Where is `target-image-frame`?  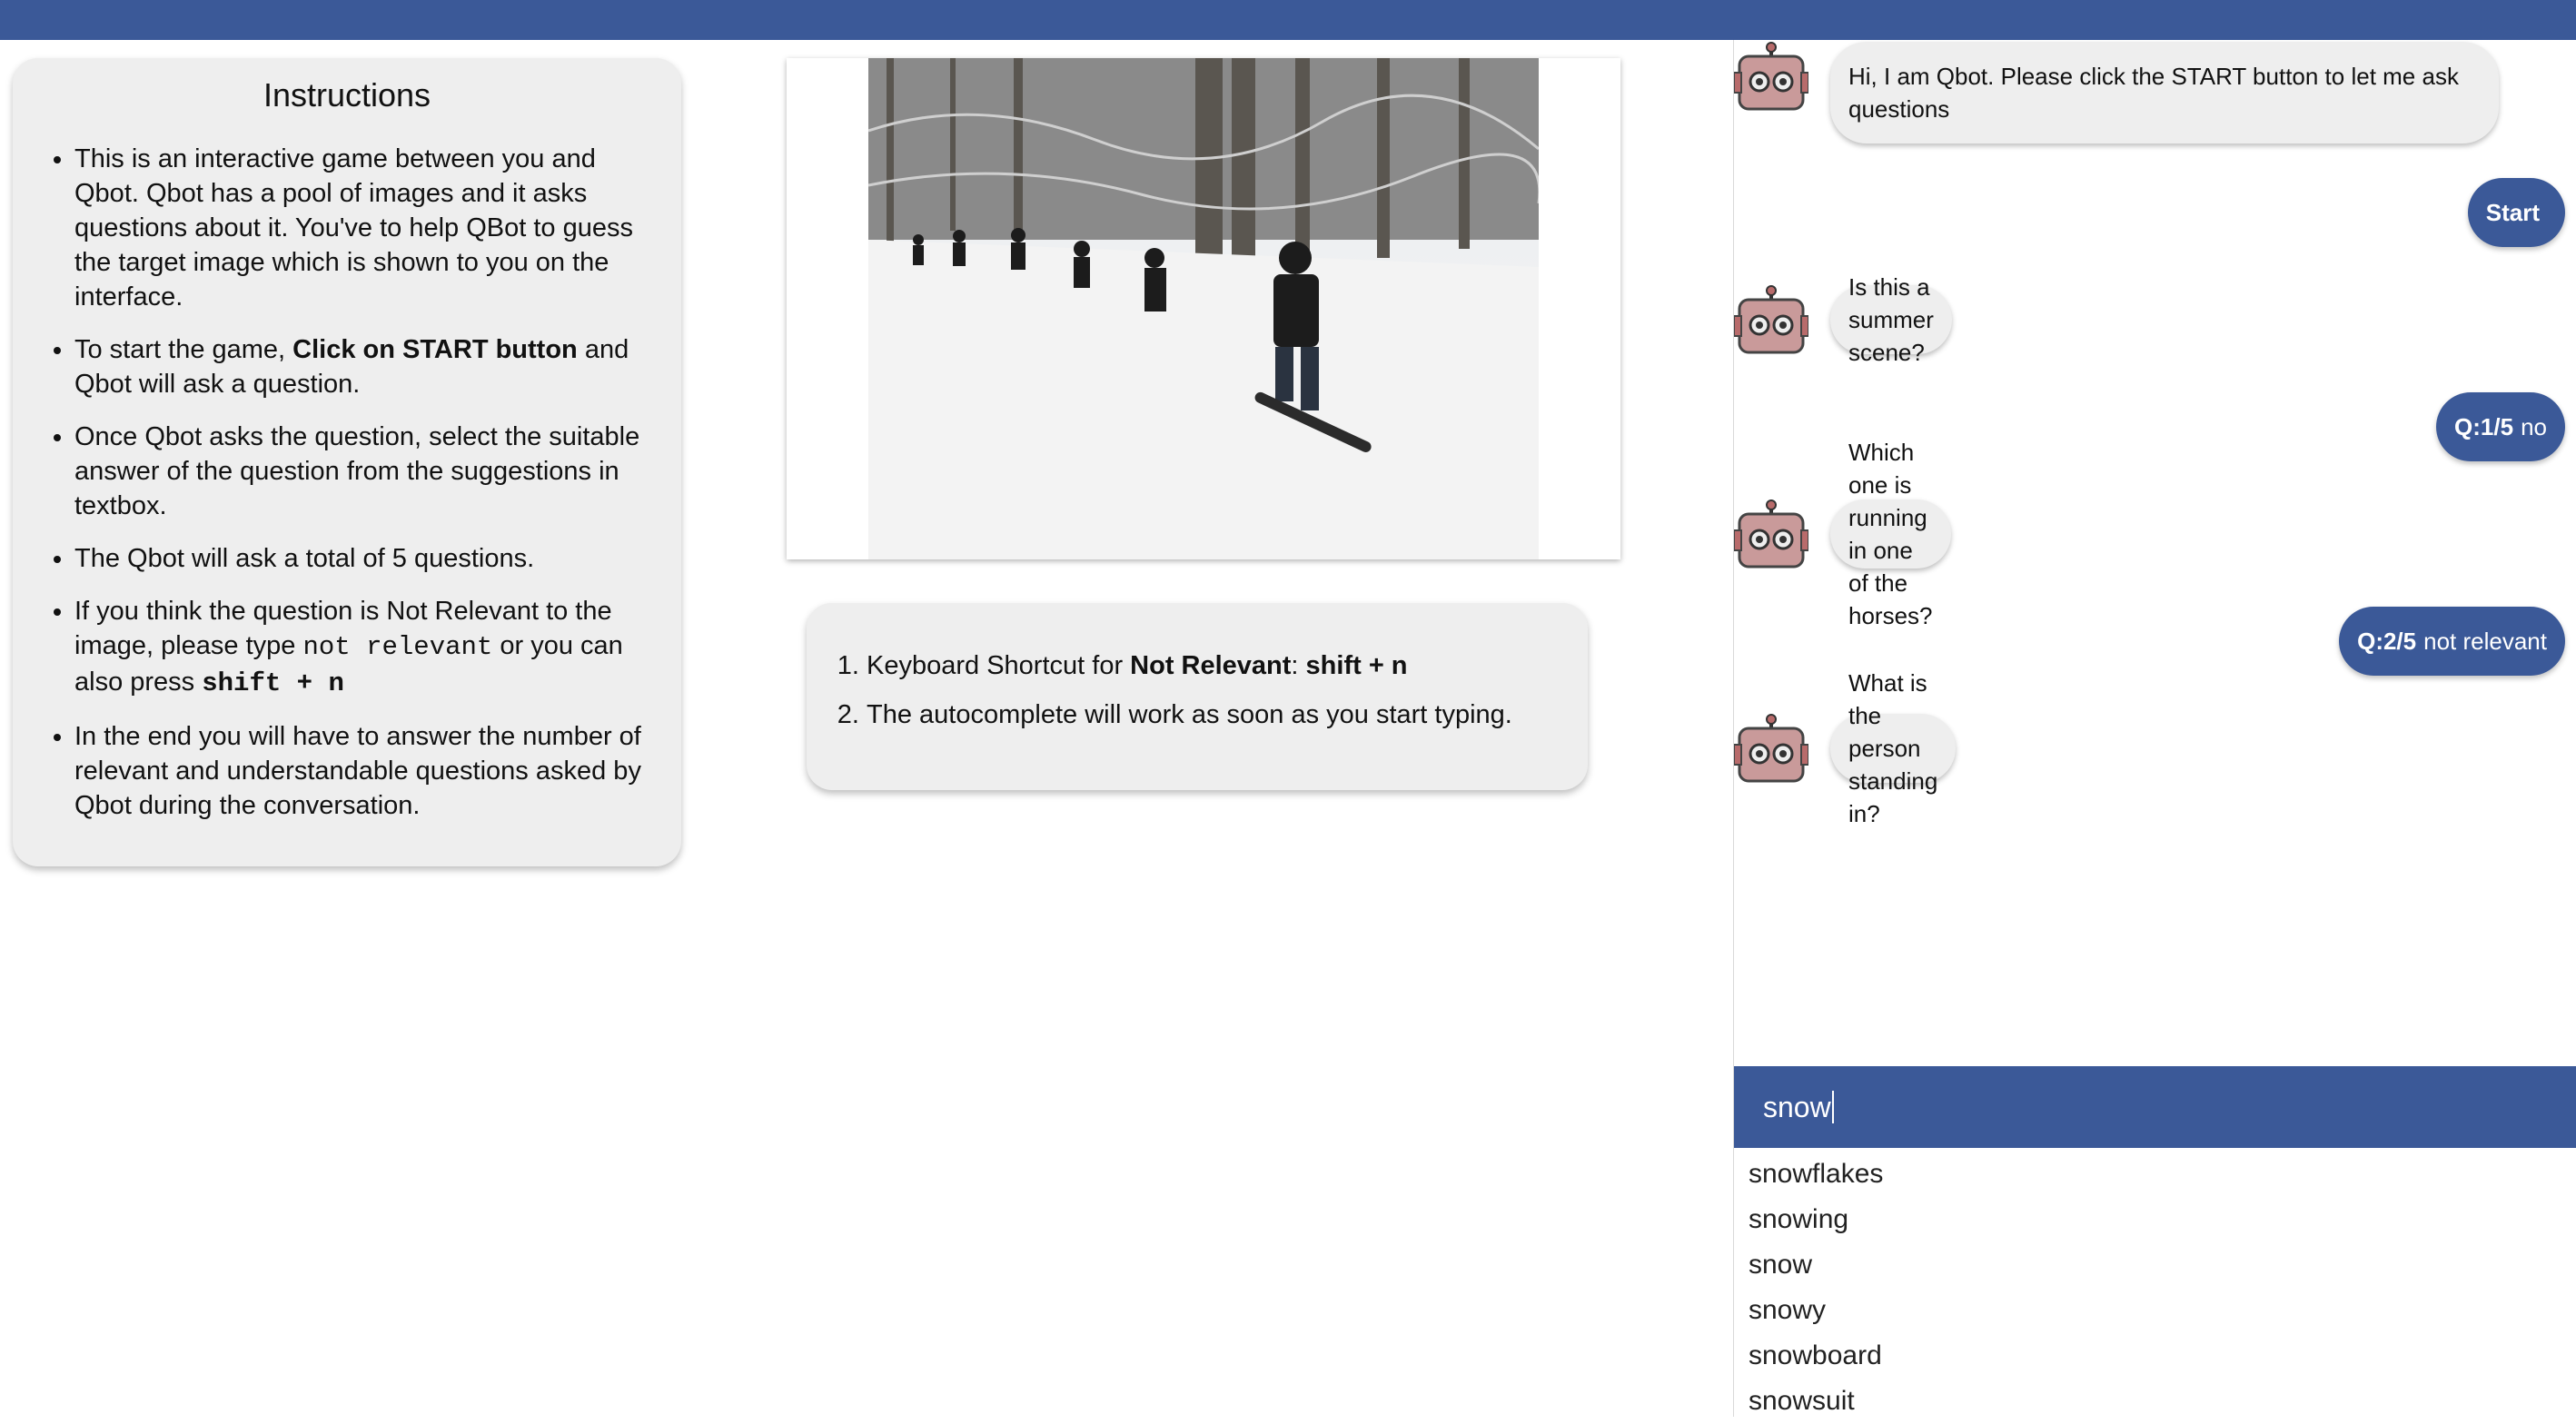 target-image-frame is located at coordinates (1203, 308).